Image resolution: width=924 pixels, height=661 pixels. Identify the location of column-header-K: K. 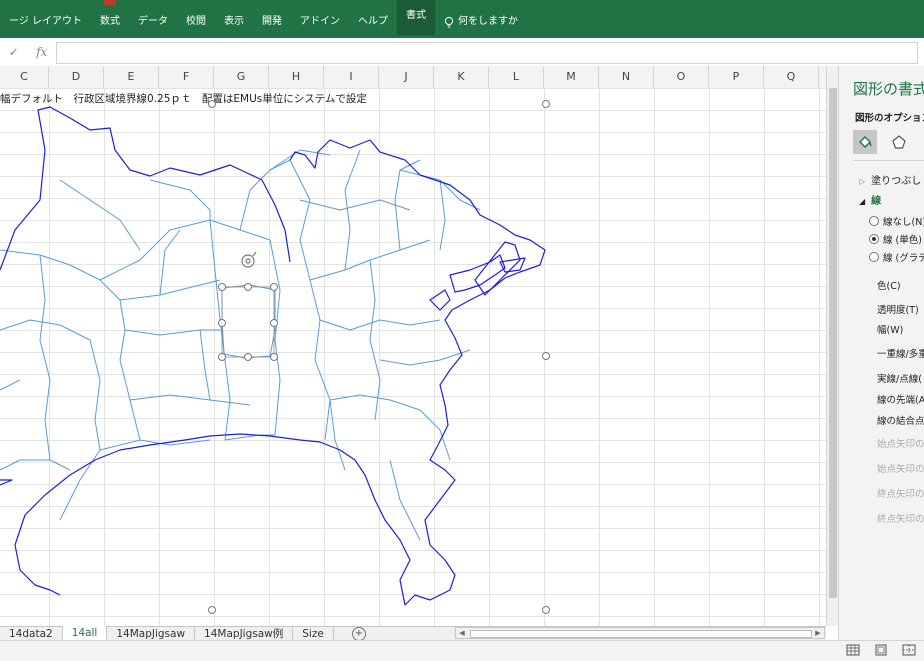
(461, 77).